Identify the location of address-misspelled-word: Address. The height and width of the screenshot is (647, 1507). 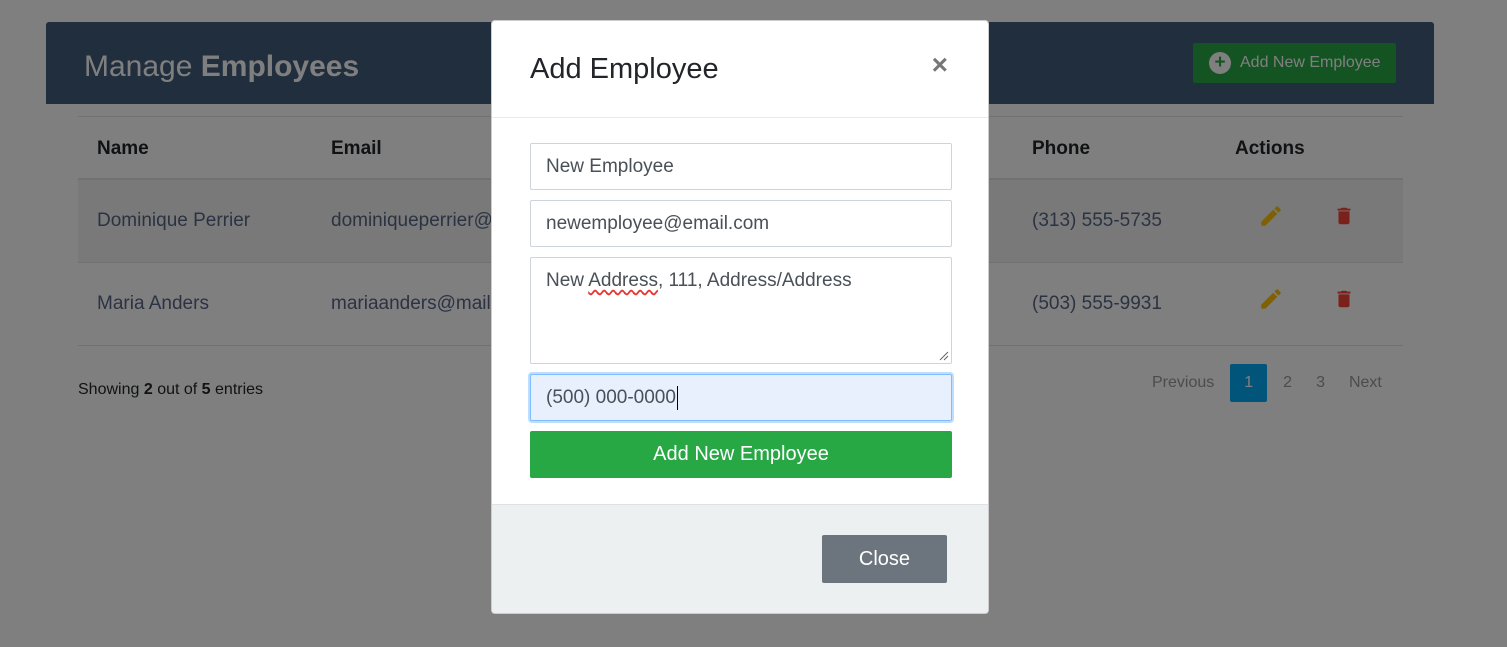
(623, 280).